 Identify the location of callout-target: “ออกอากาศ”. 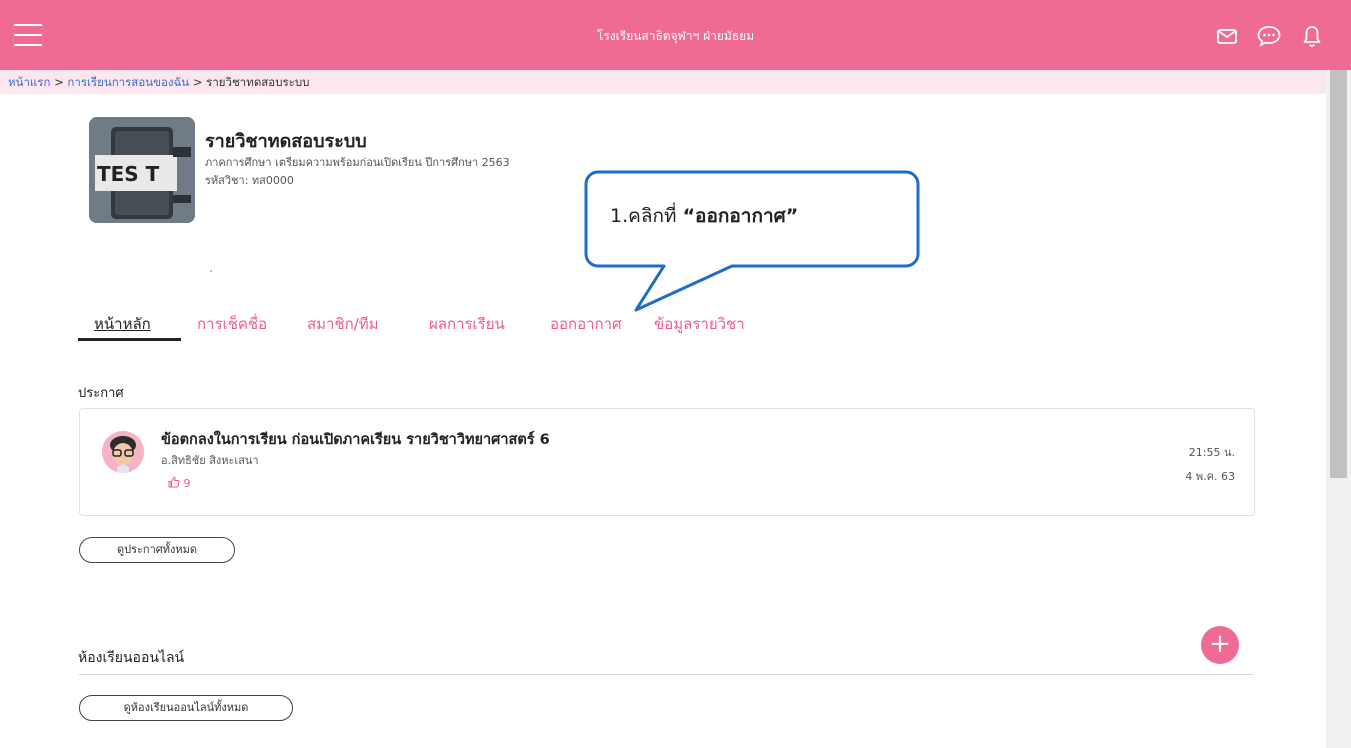
(740, 216).